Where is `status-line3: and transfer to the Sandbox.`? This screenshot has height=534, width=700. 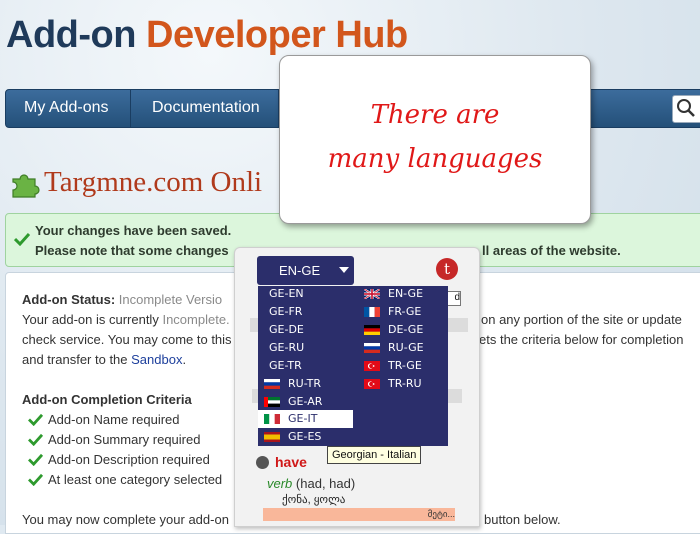 status-line3: and transfer to the Sandbox. is located at coordinates (104, 359).